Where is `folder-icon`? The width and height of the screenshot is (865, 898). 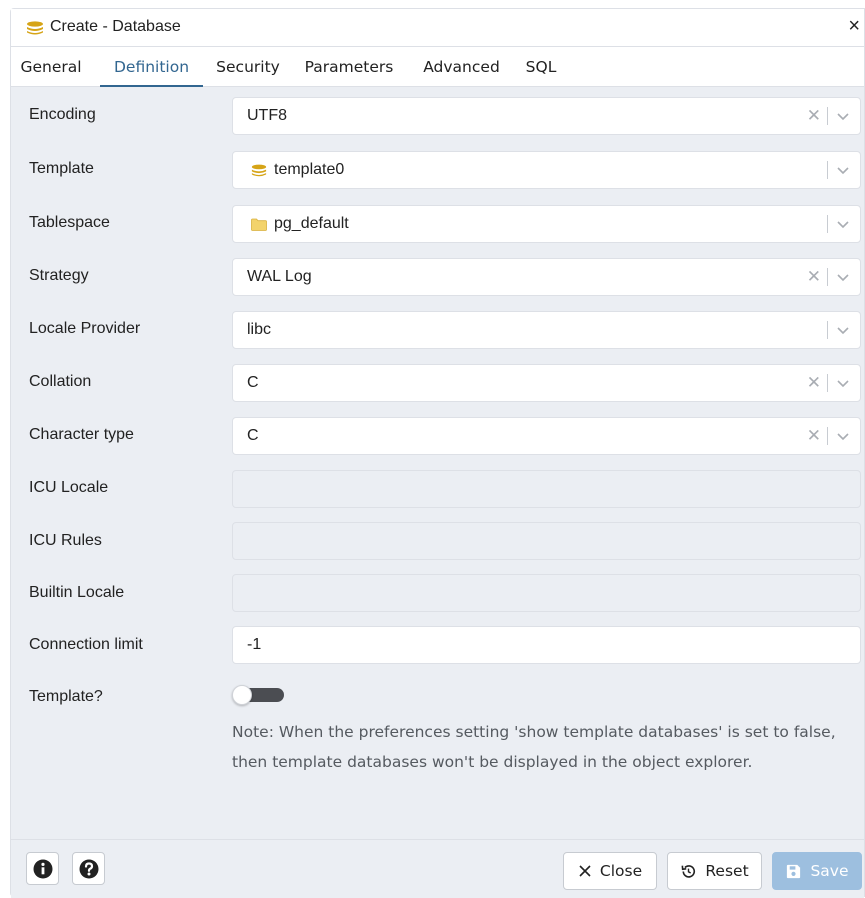
folder-icon is located at coordinates (259, 224).